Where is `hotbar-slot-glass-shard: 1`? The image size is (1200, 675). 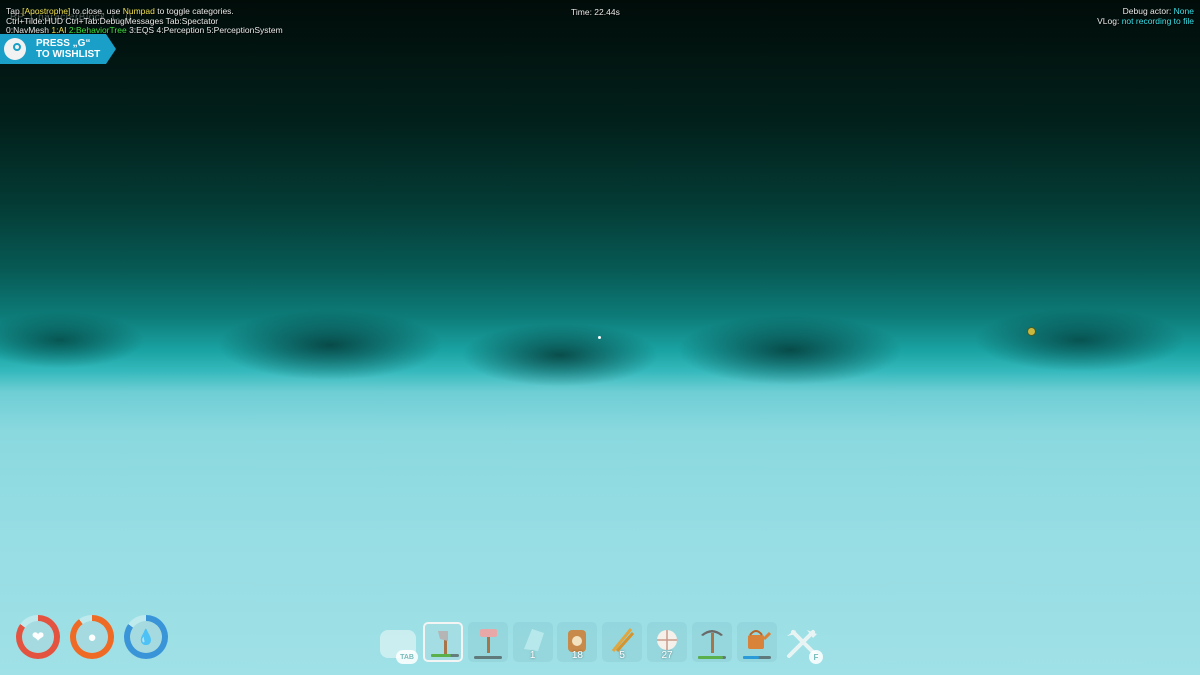
hotbar-slot-glass-shard: 1 is located at coordinates (532, 642).